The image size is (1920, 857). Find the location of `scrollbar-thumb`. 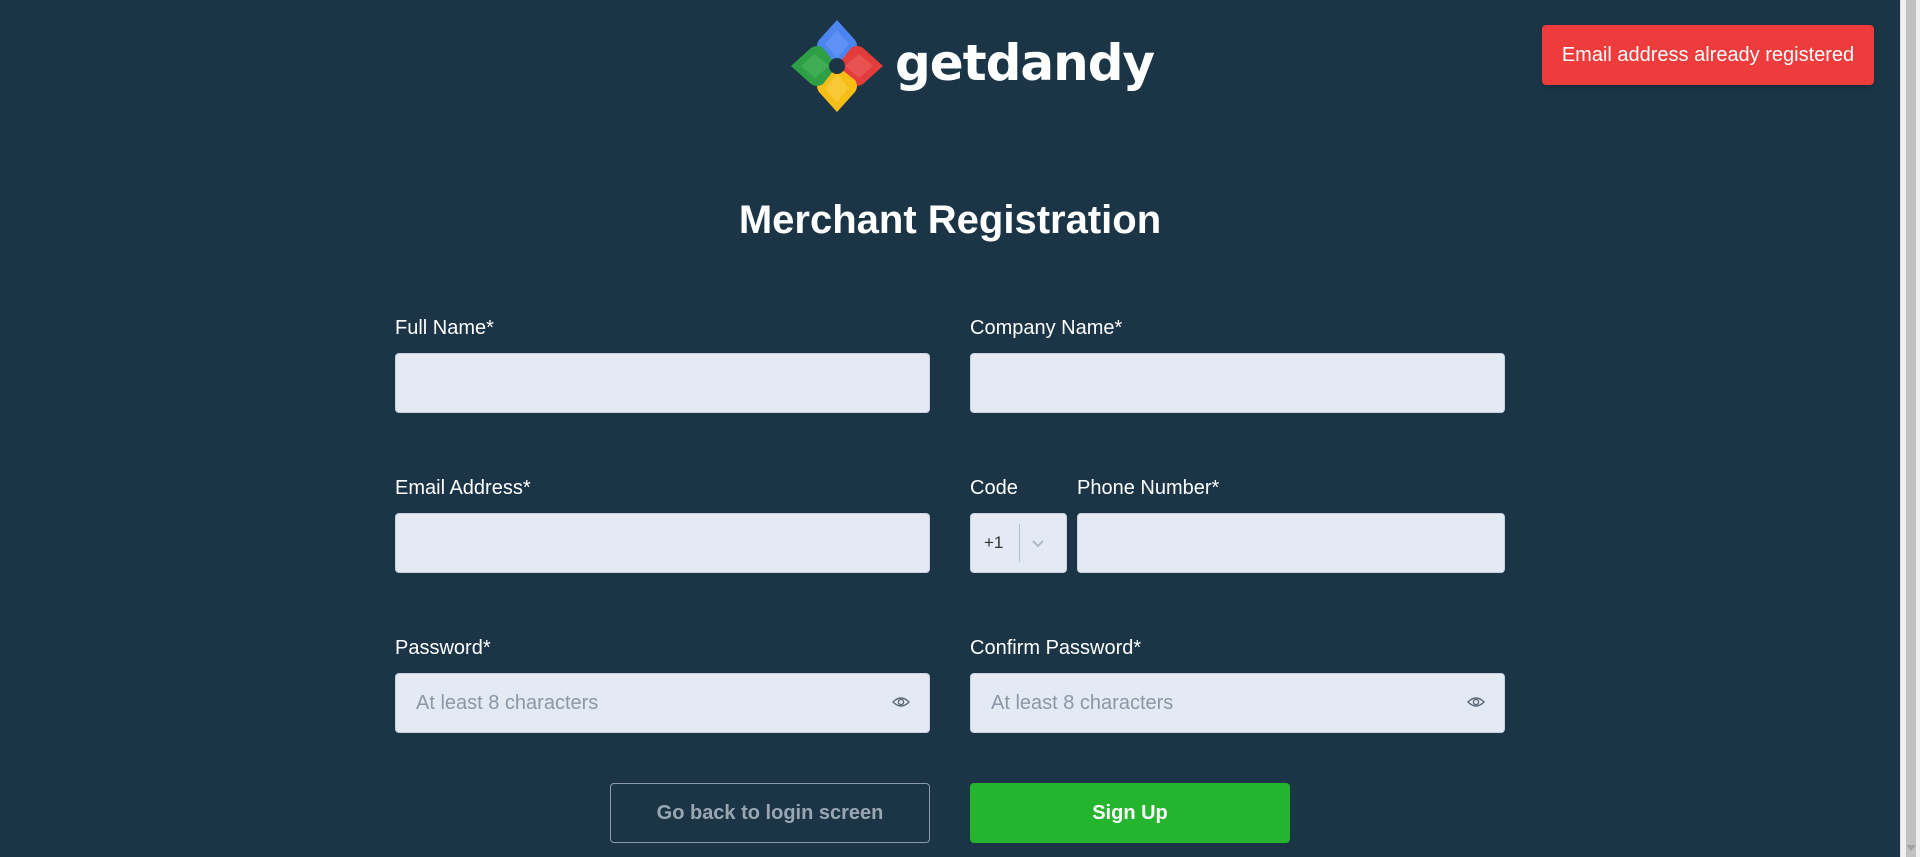

scrollbar-thumb is located at coordinates (1911, 428).